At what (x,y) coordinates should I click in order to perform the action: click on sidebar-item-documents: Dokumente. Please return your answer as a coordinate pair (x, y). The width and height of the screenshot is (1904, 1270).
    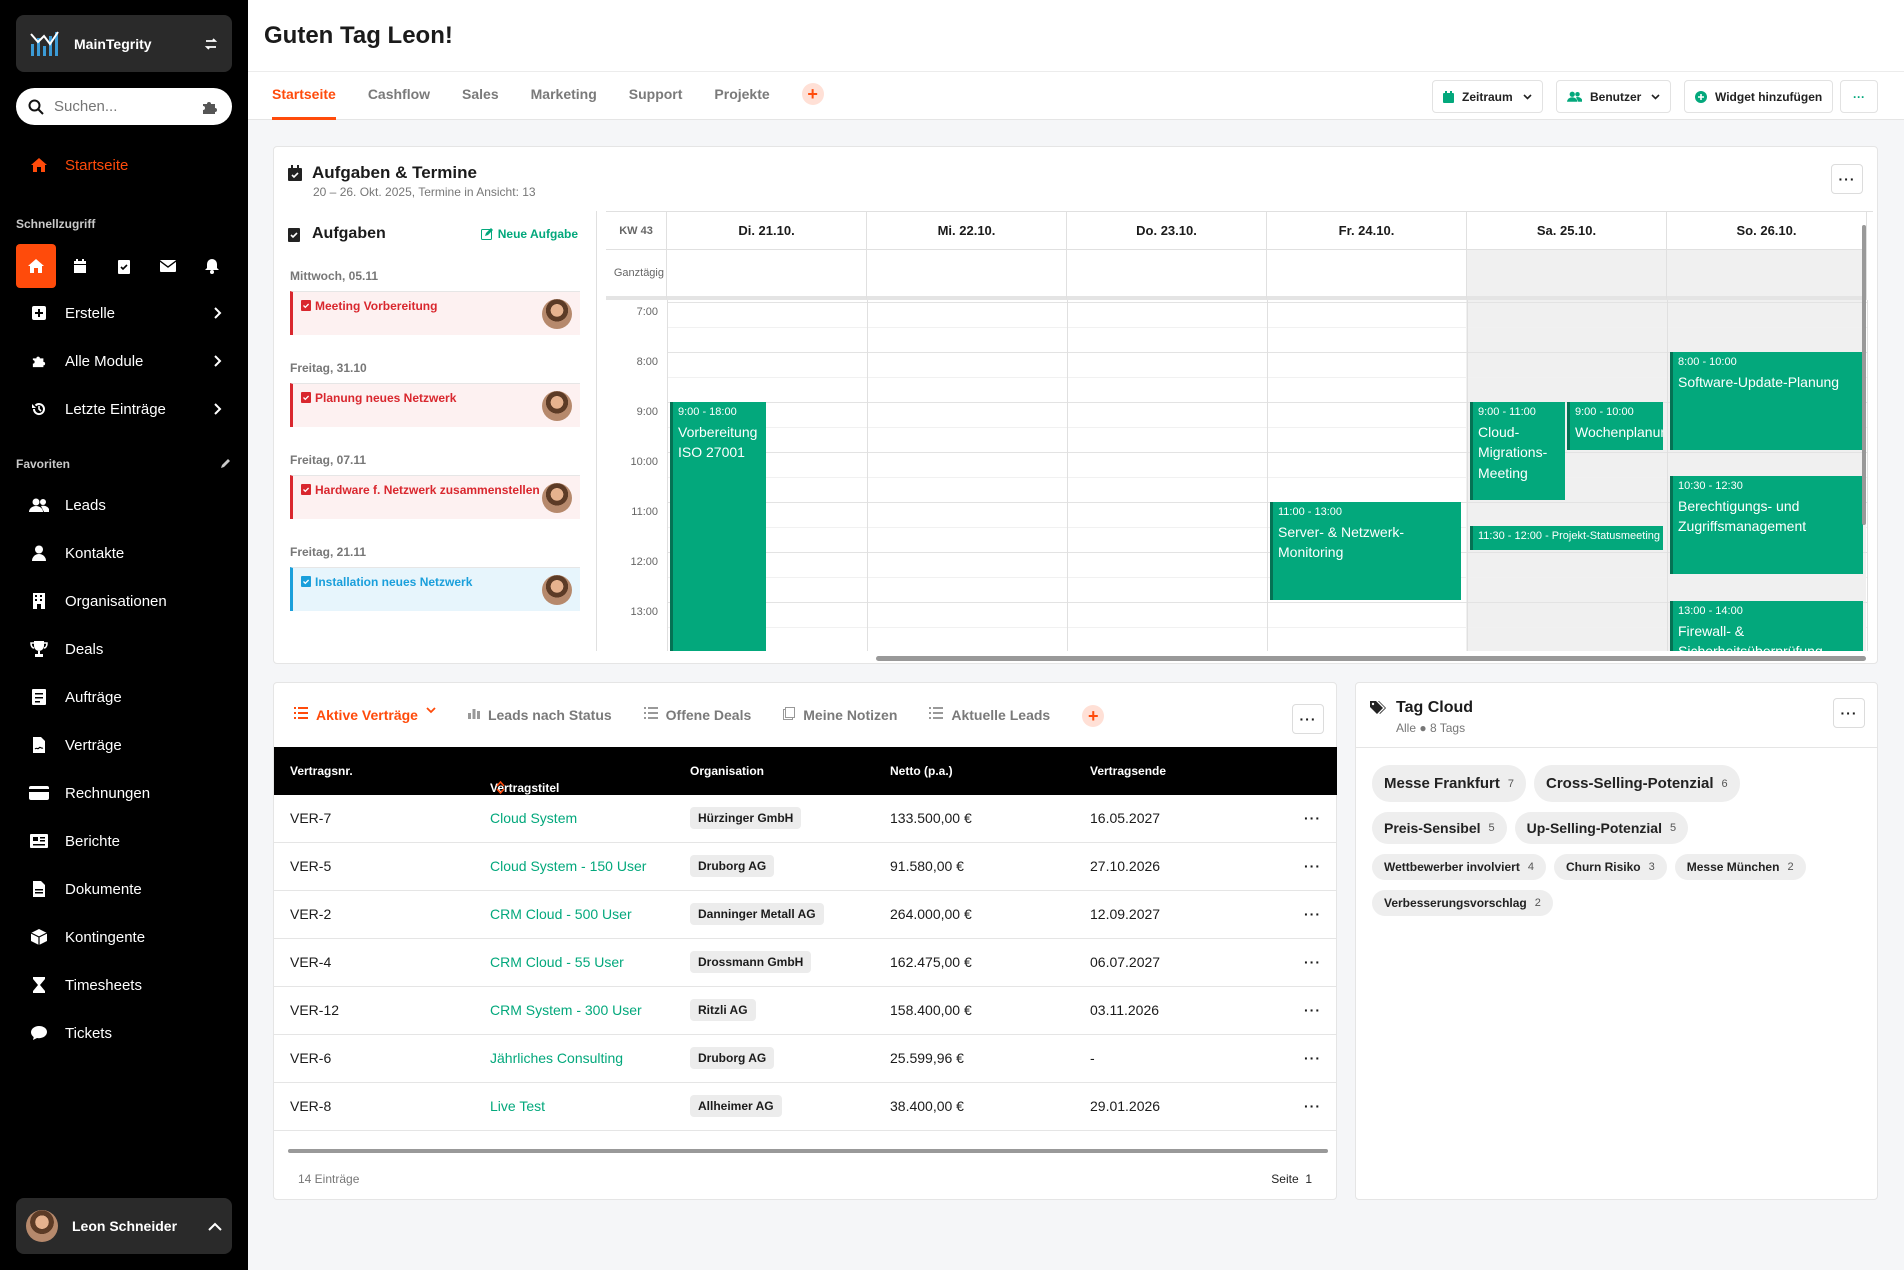
    Looking at the image, I should click on (124, 889).